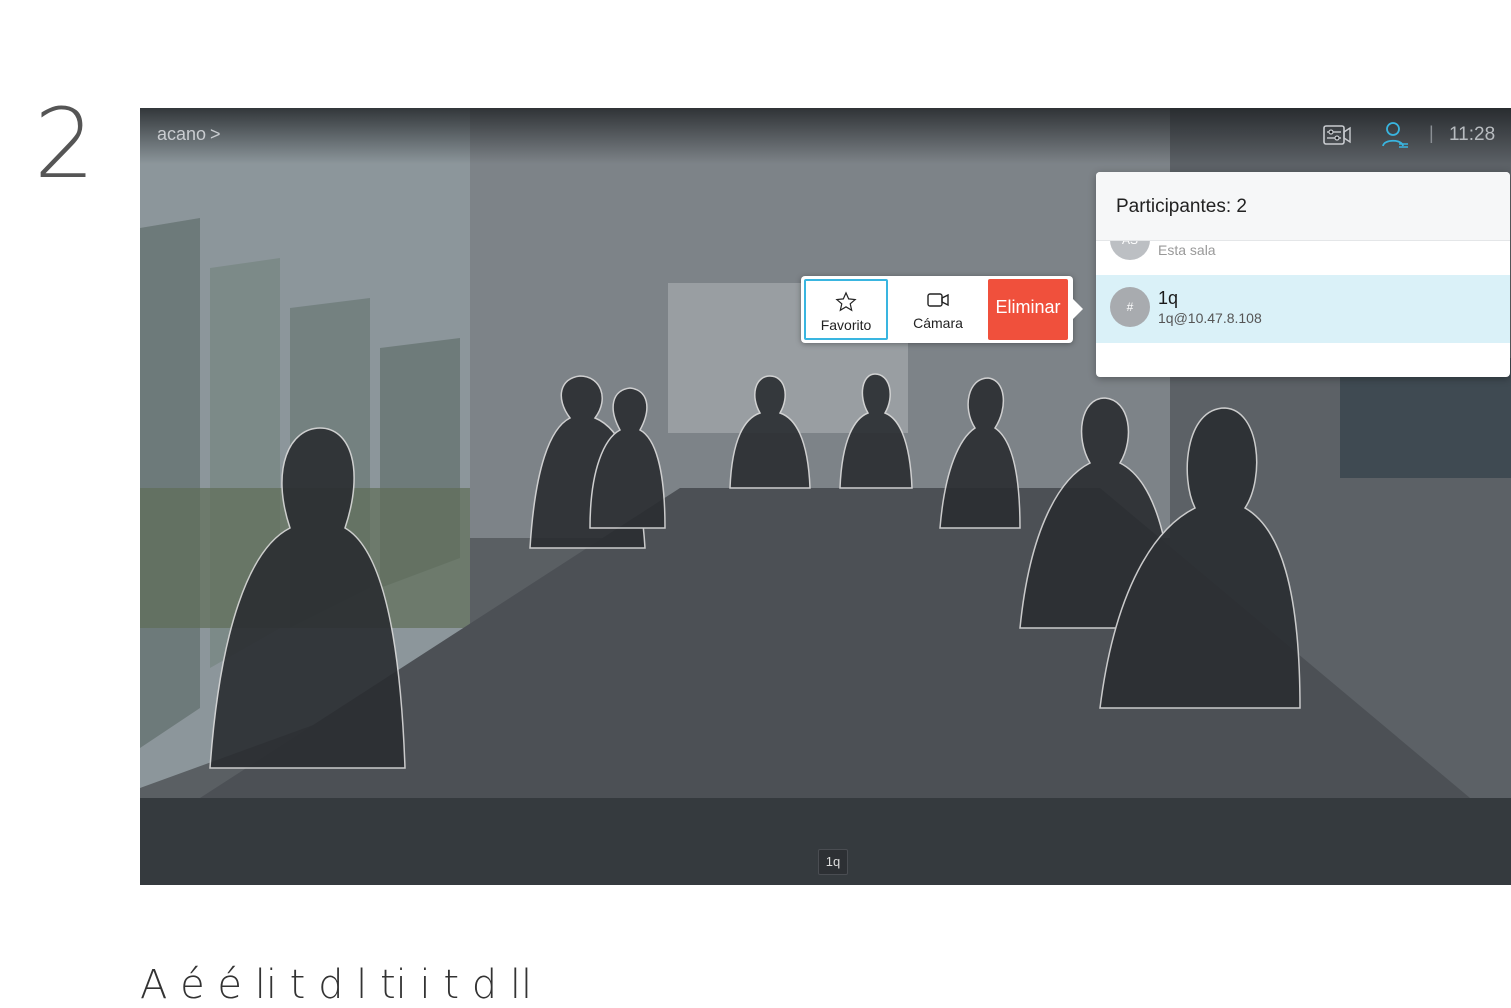 This screenshot has height=1008, width=1511. I want to click on participants-count-title: Participantes: 2, so click(1181, 206).